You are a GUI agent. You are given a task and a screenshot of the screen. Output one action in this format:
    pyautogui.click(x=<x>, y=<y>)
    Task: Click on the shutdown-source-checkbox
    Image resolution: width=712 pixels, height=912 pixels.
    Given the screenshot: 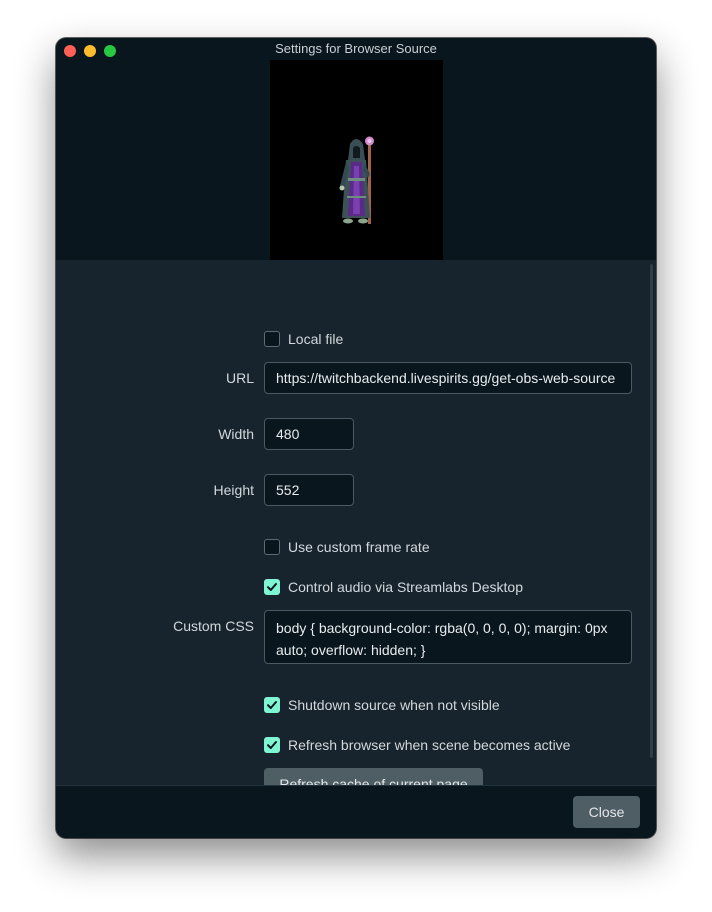 What is the action you would take?
    pyautogui.click(x=272, y=705)
    